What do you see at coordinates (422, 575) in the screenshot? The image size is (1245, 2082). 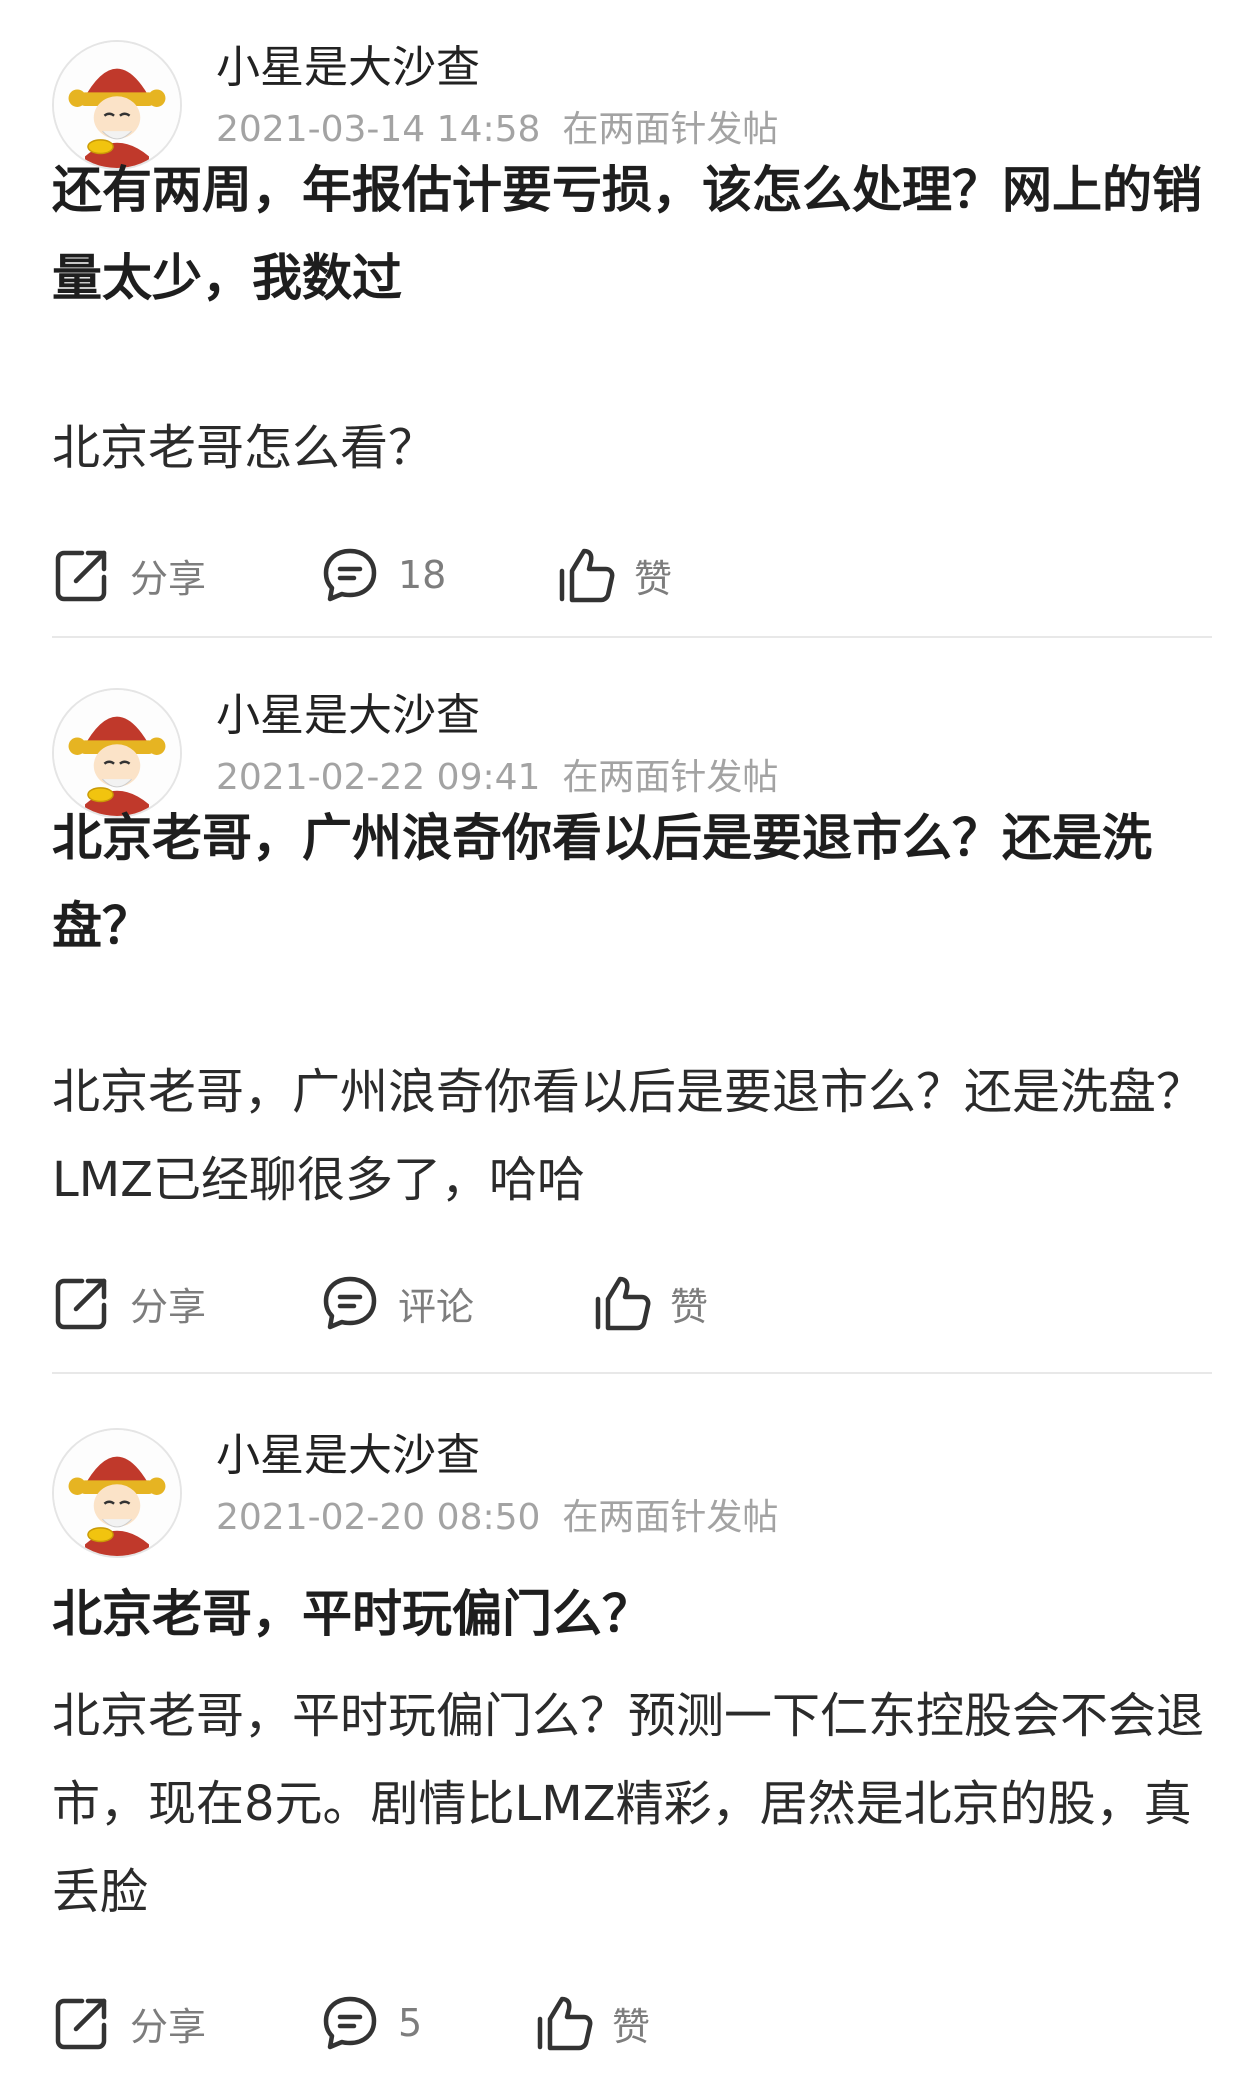 I see `comment-count: 18` at bounding box center [422, 575].